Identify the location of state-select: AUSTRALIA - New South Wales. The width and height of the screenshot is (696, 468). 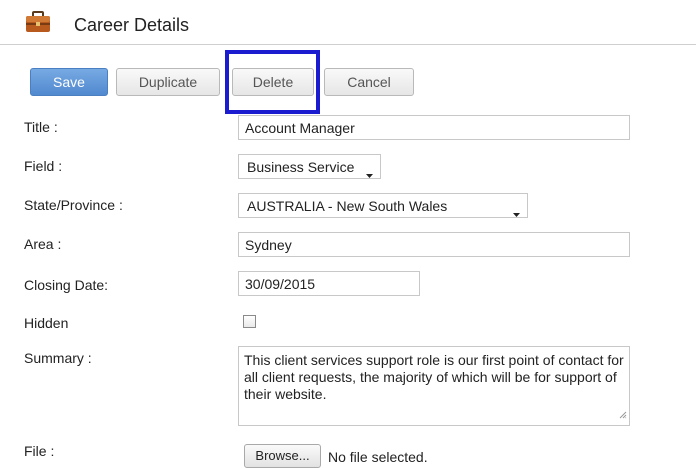
(383, 205).